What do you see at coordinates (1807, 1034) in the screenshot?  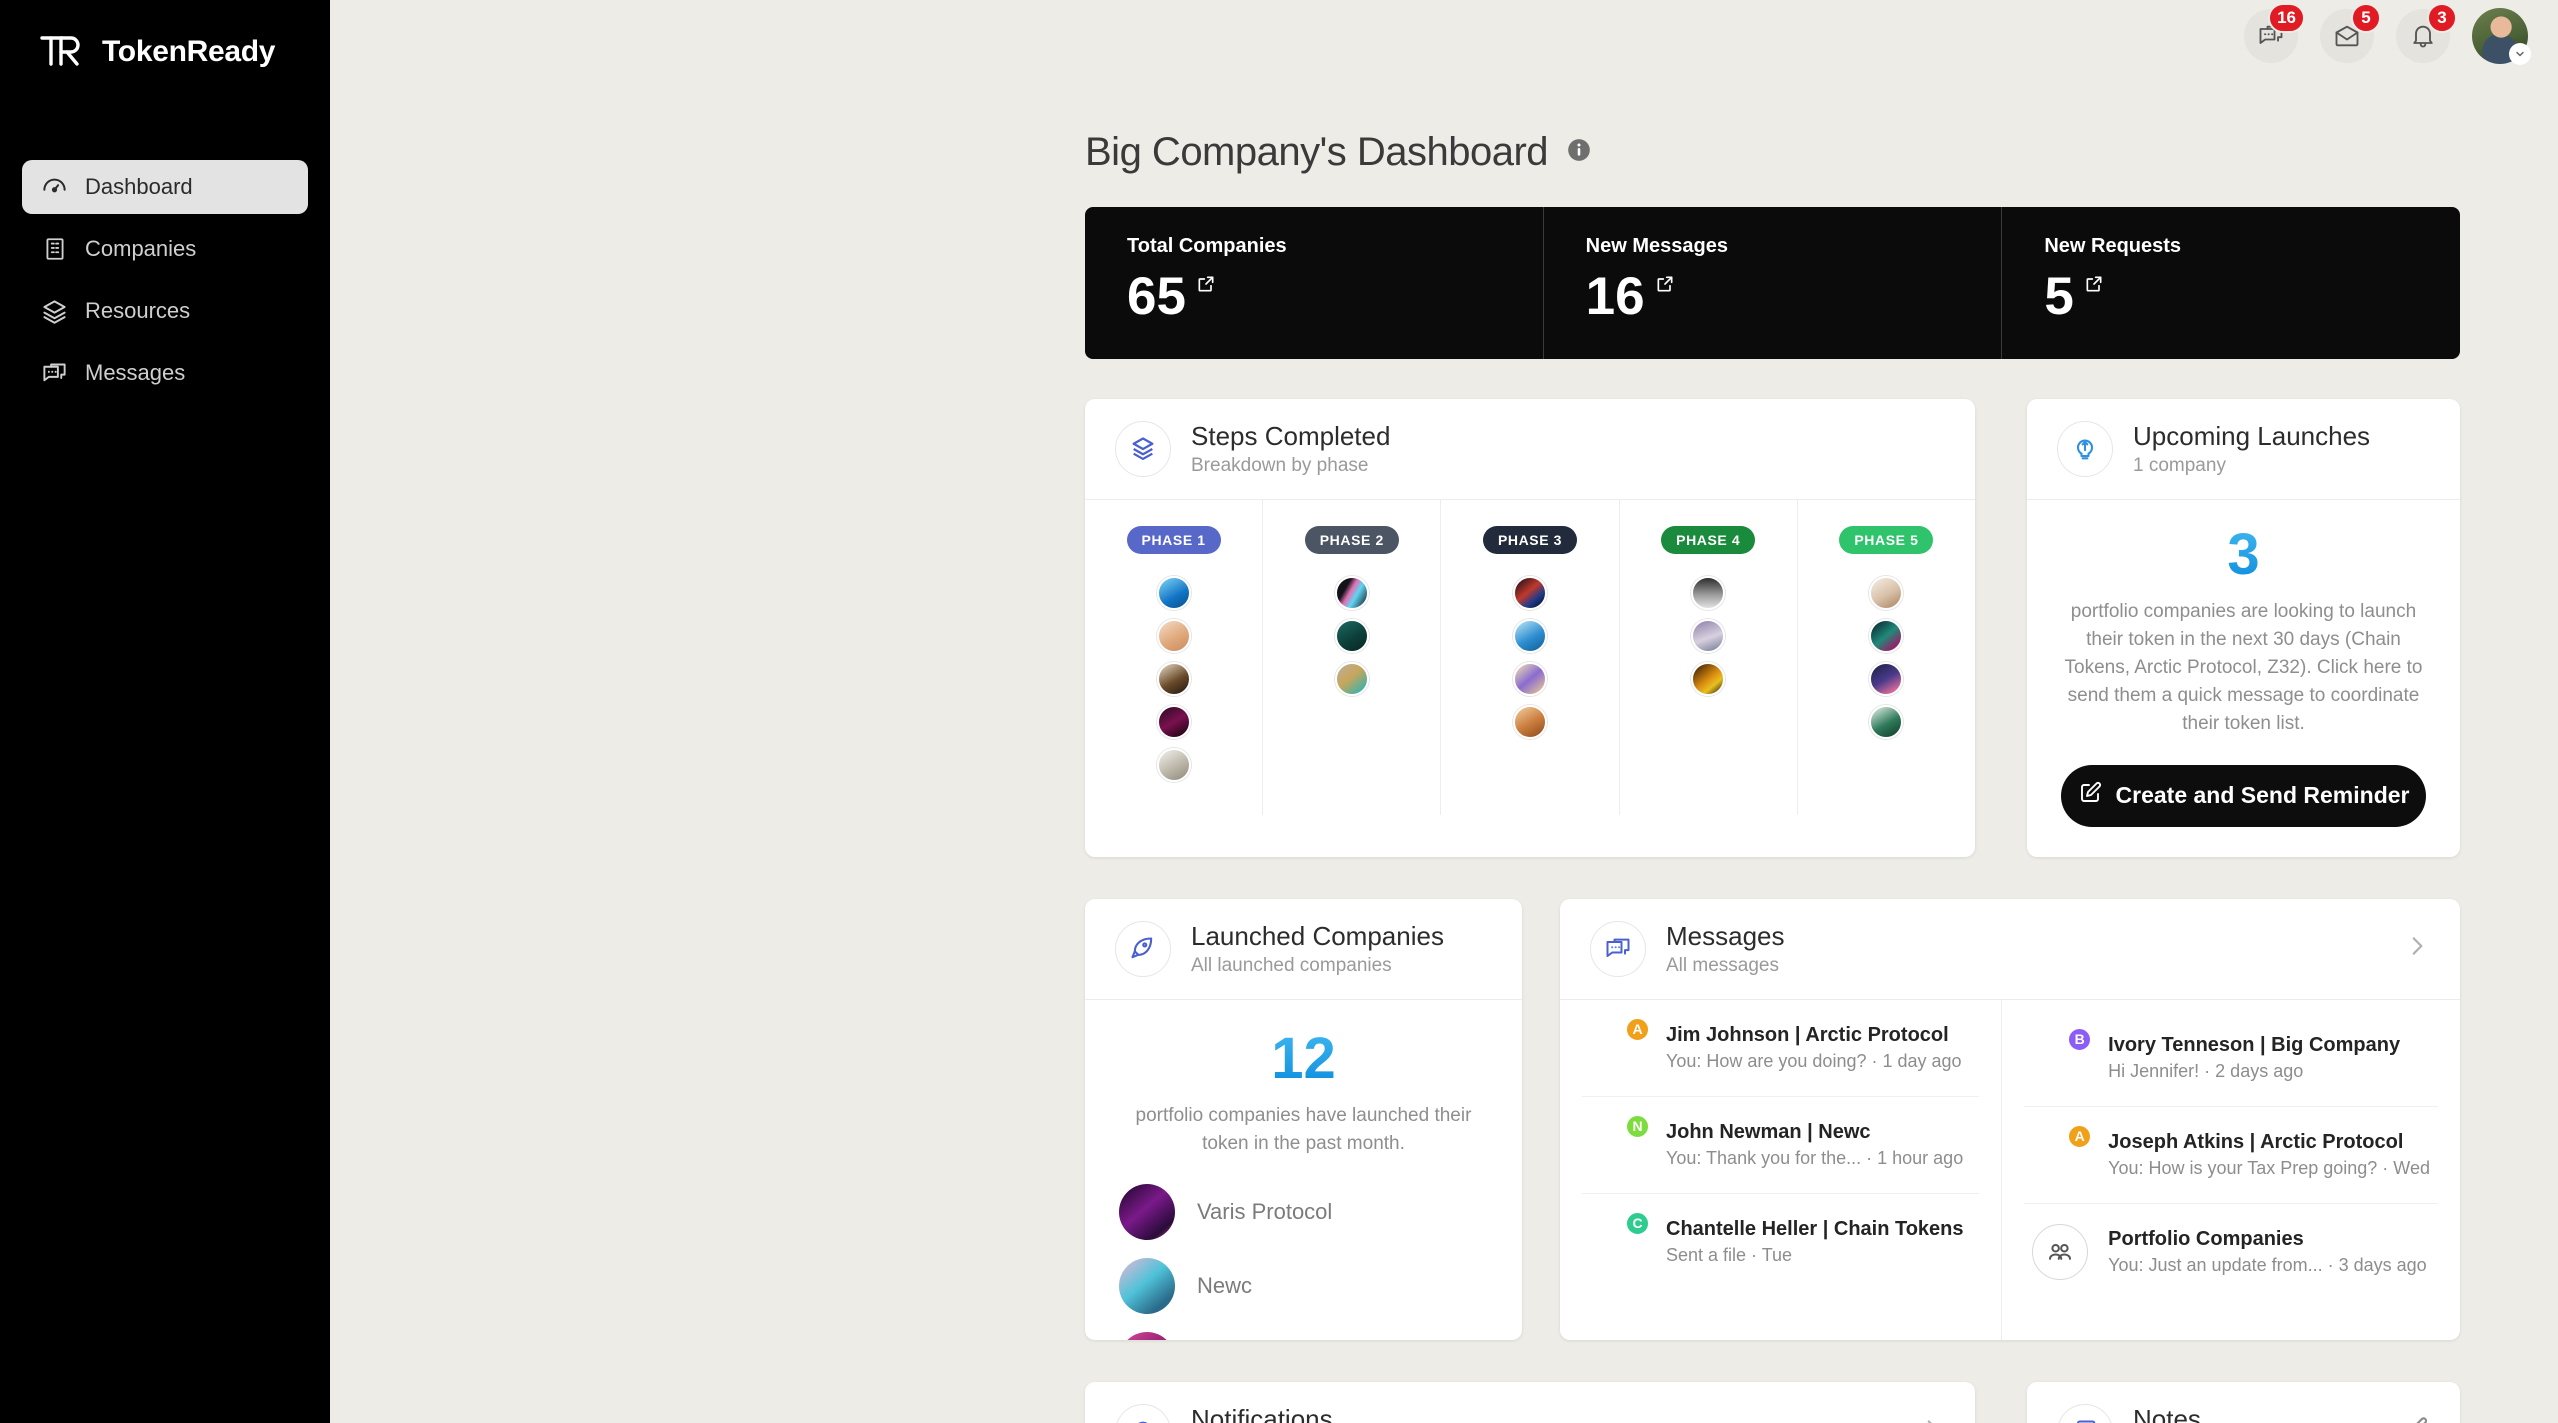 I see `message-sender: Jim Johnson | Arctic Protocol` at bounding box center [1807, 1034].